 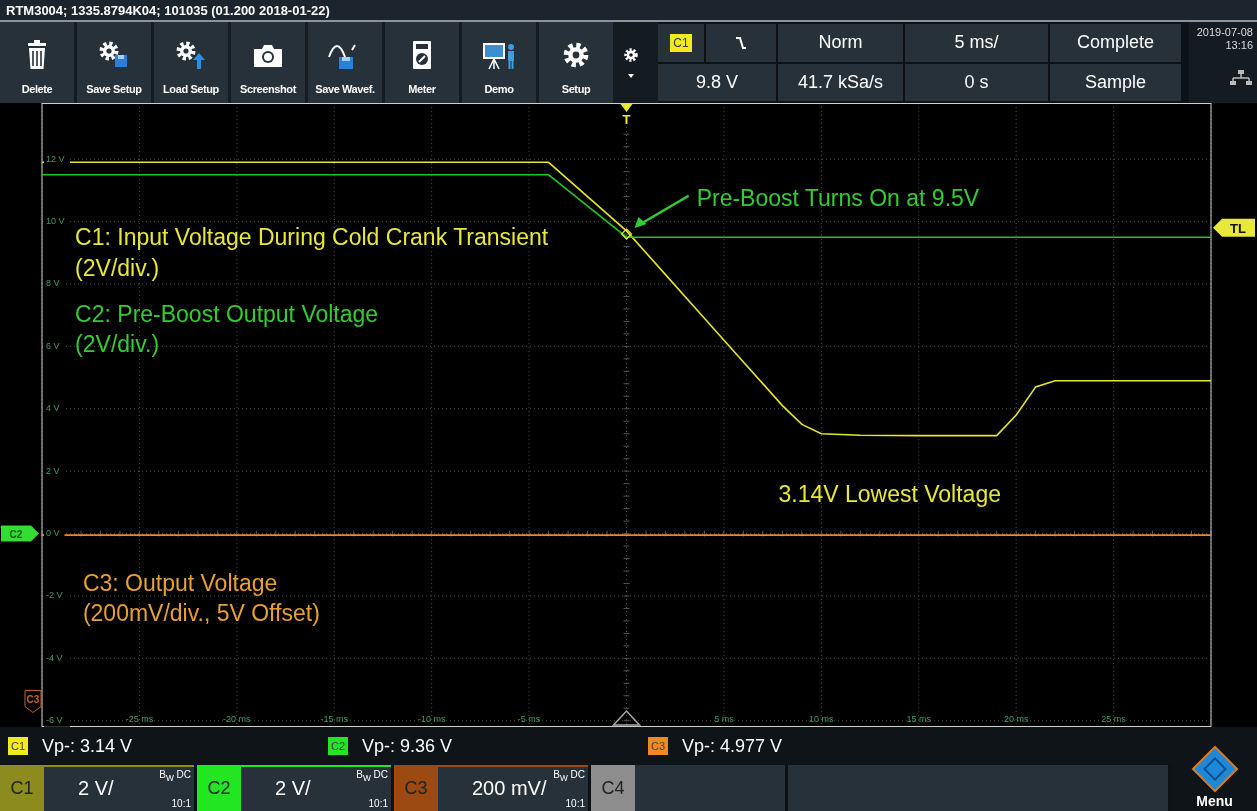 I want to click on channel-badge: C2, so click(x=338, y=746).